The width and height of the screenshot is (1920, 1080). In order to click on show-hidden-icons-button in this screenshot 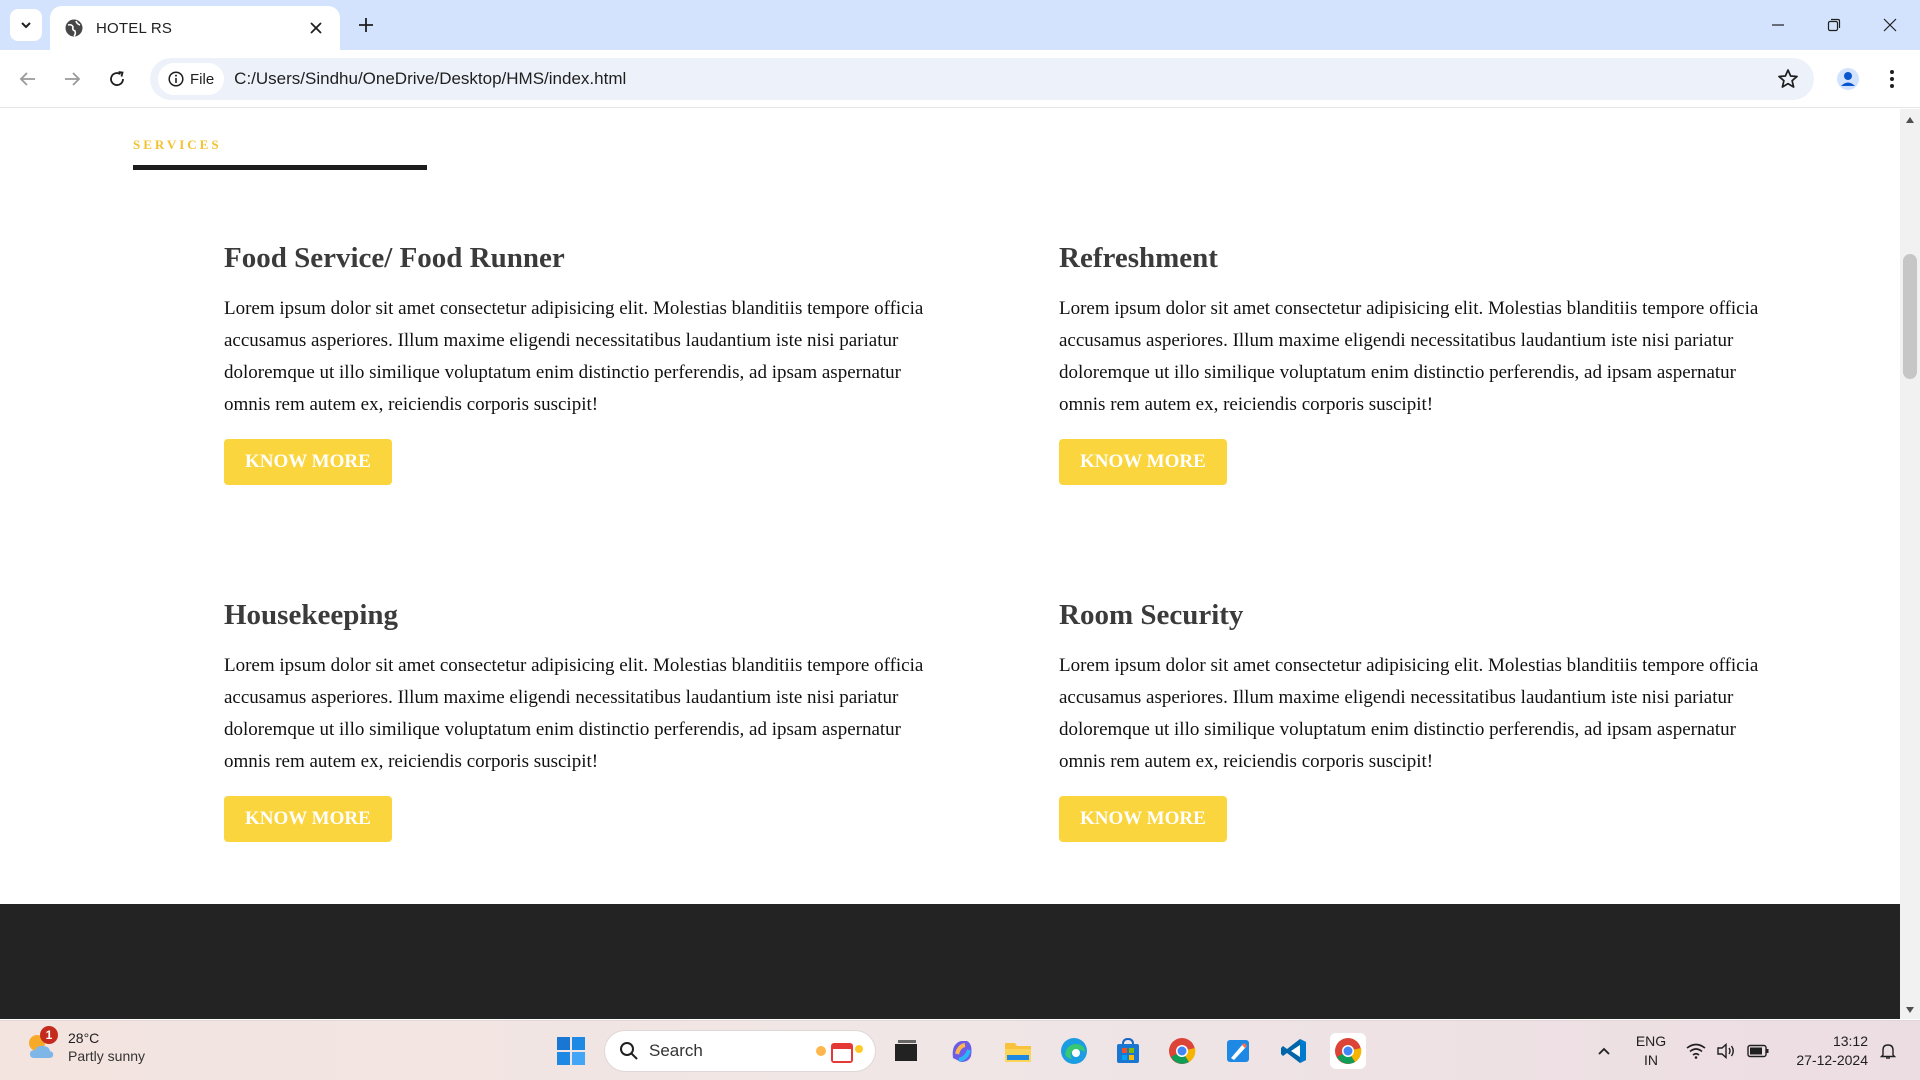, I will do `click(1604, 1050)`.